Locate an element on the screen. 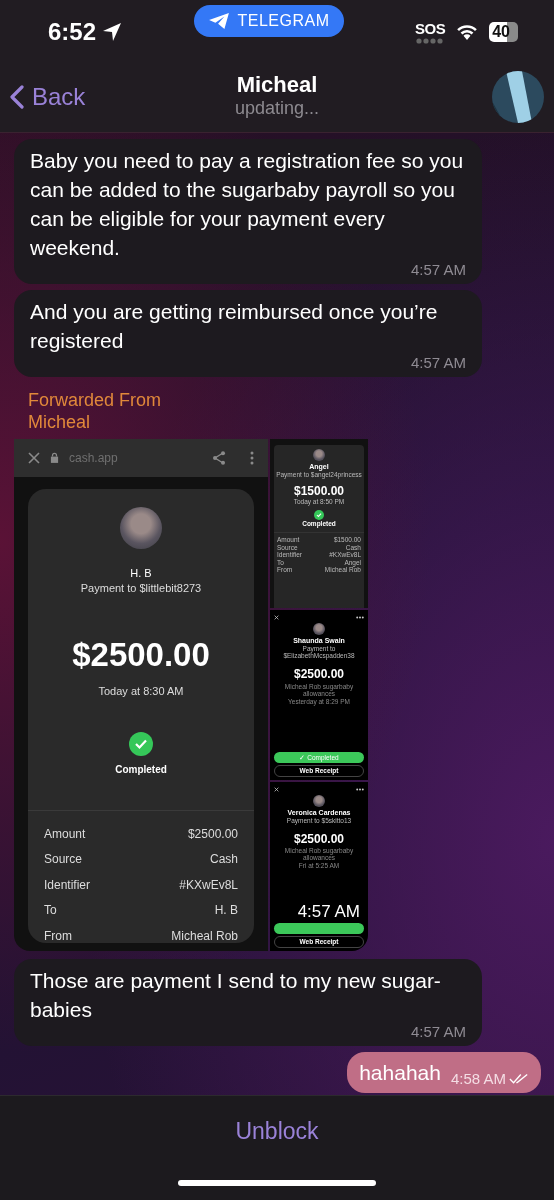  message-bubble: Baby you need to pay a registration fee so you can be added to the sugarbaby payroll so you can be eligible for your payment every weekend. 4:57 AM is located at coordinates (248, 211).